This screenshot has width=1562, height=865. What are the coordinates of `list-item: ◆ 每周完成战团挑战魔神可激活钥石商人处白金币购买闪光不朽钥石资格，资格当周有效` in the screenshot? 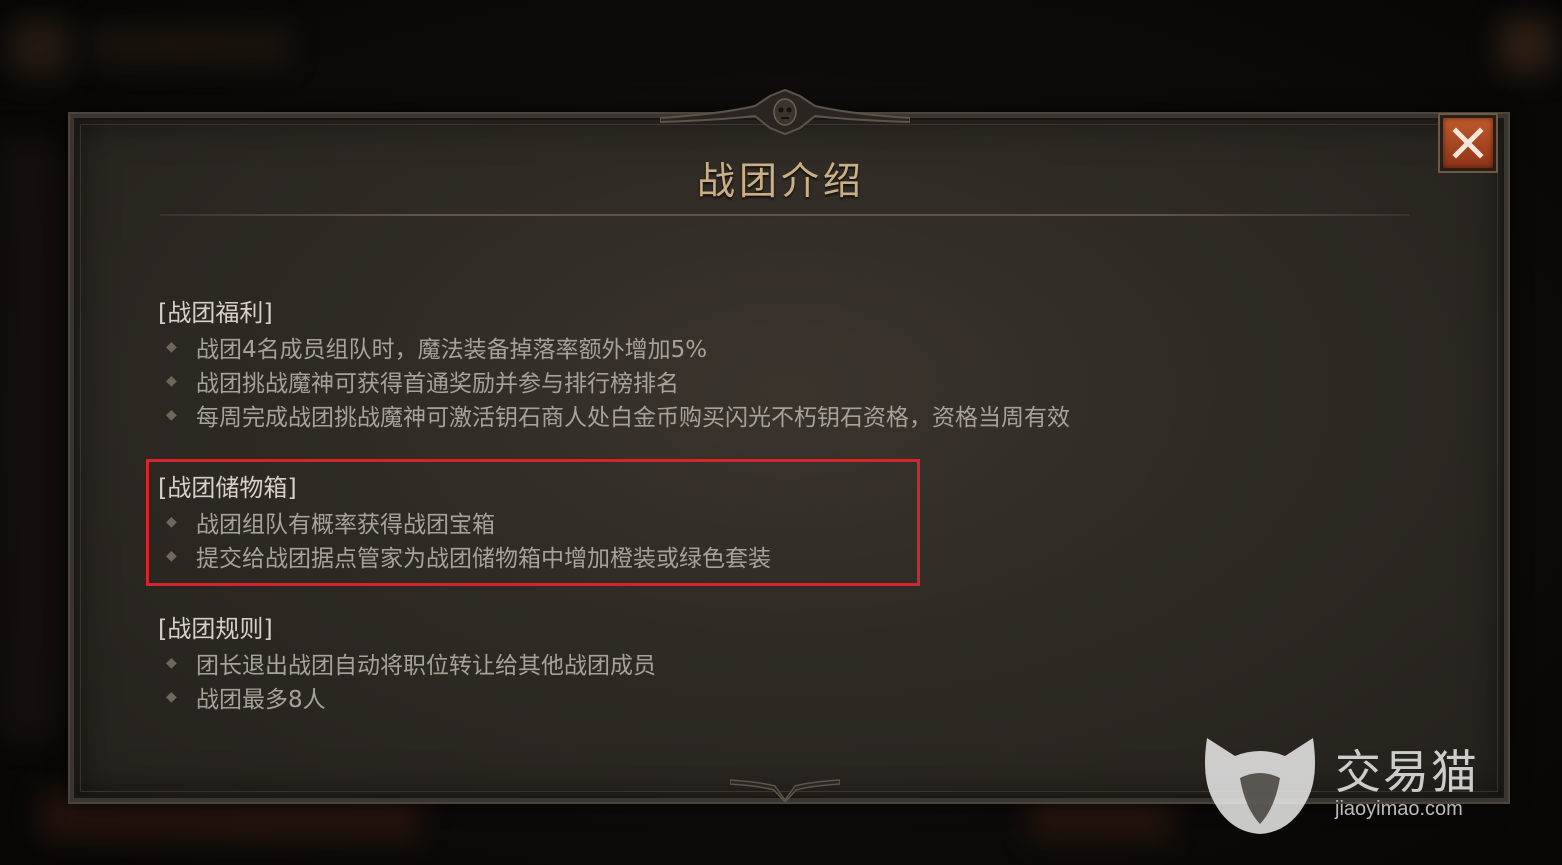 It's located at (614, 415).